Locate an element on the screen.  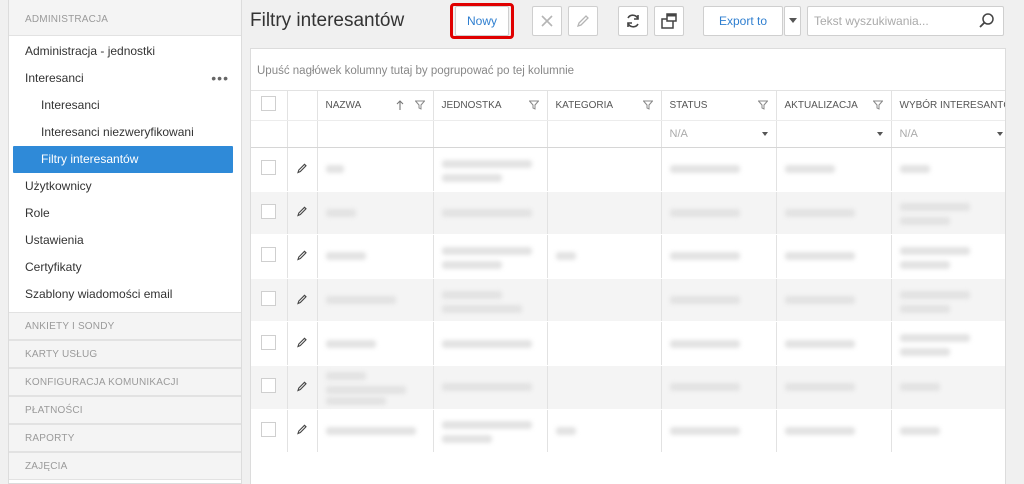
sidebar-item-uzytkownicy: Użytkownicy is located at coordinates (125, 186).